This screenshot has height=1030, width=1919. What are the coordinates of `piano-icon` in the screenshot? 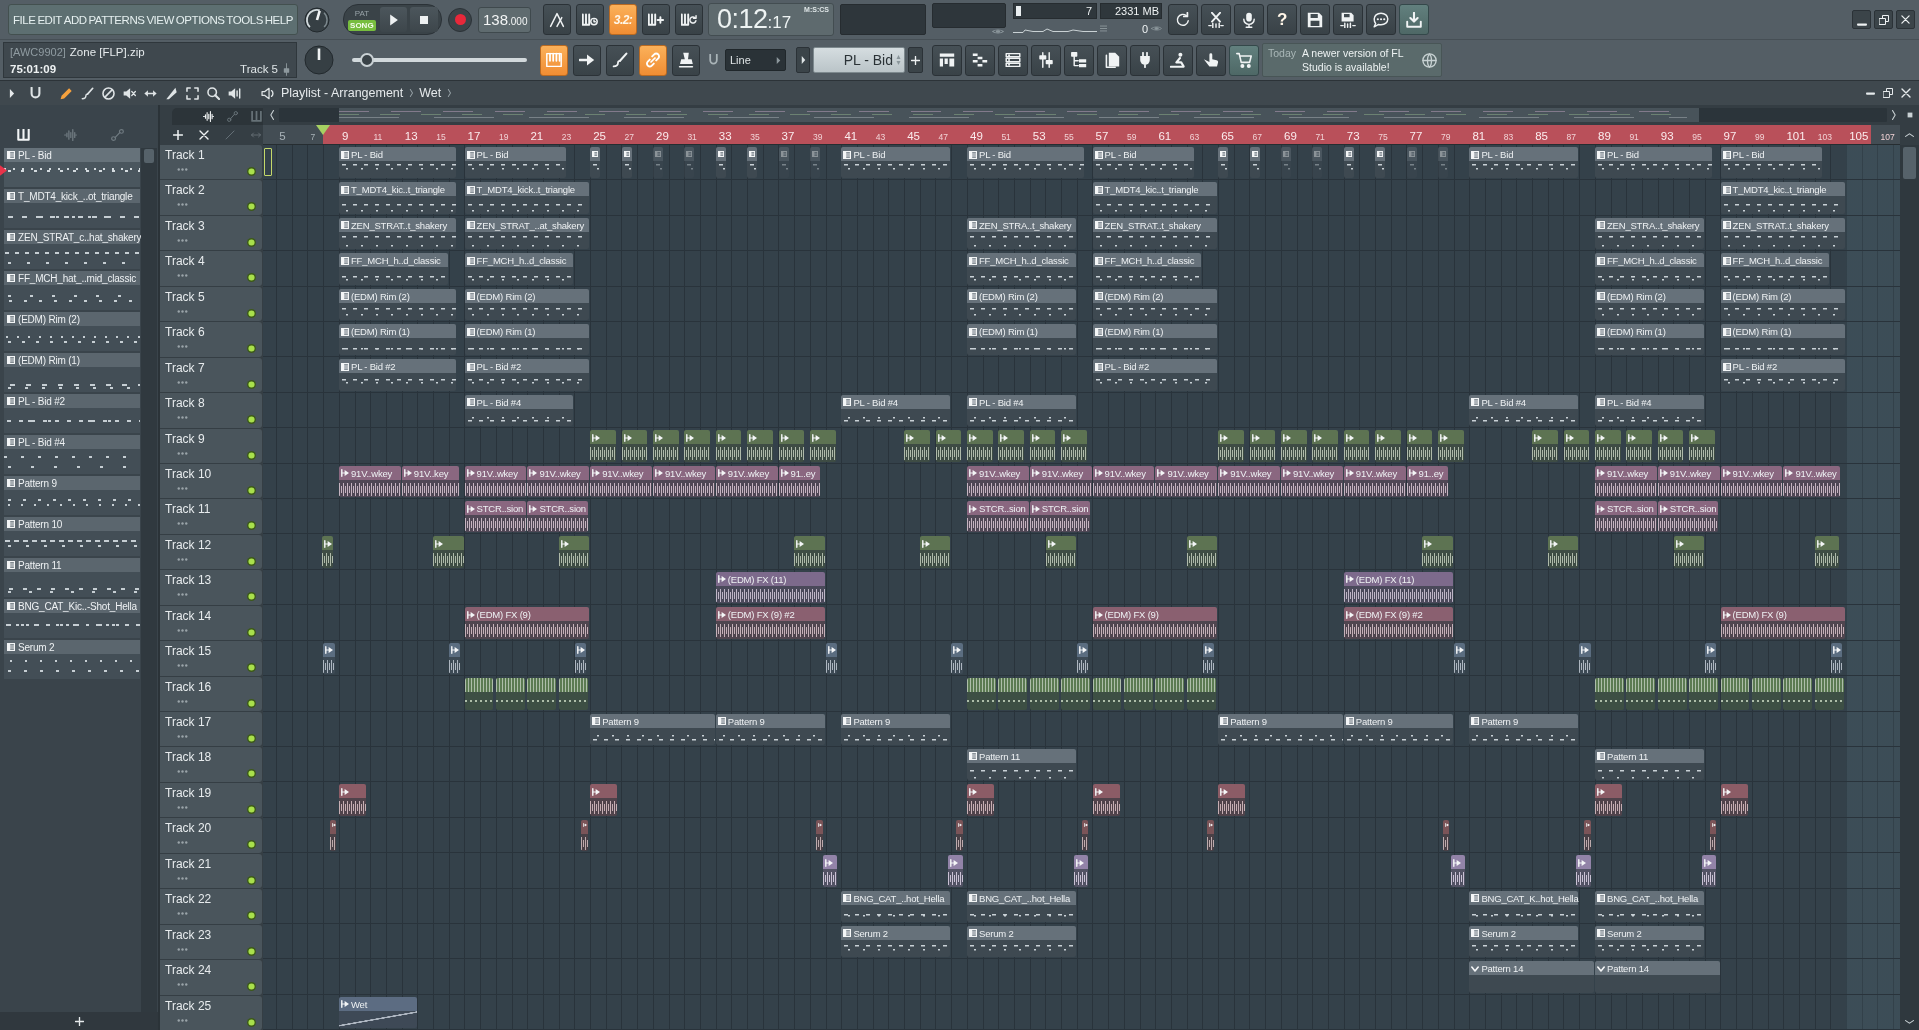 It's located at (256, 116).